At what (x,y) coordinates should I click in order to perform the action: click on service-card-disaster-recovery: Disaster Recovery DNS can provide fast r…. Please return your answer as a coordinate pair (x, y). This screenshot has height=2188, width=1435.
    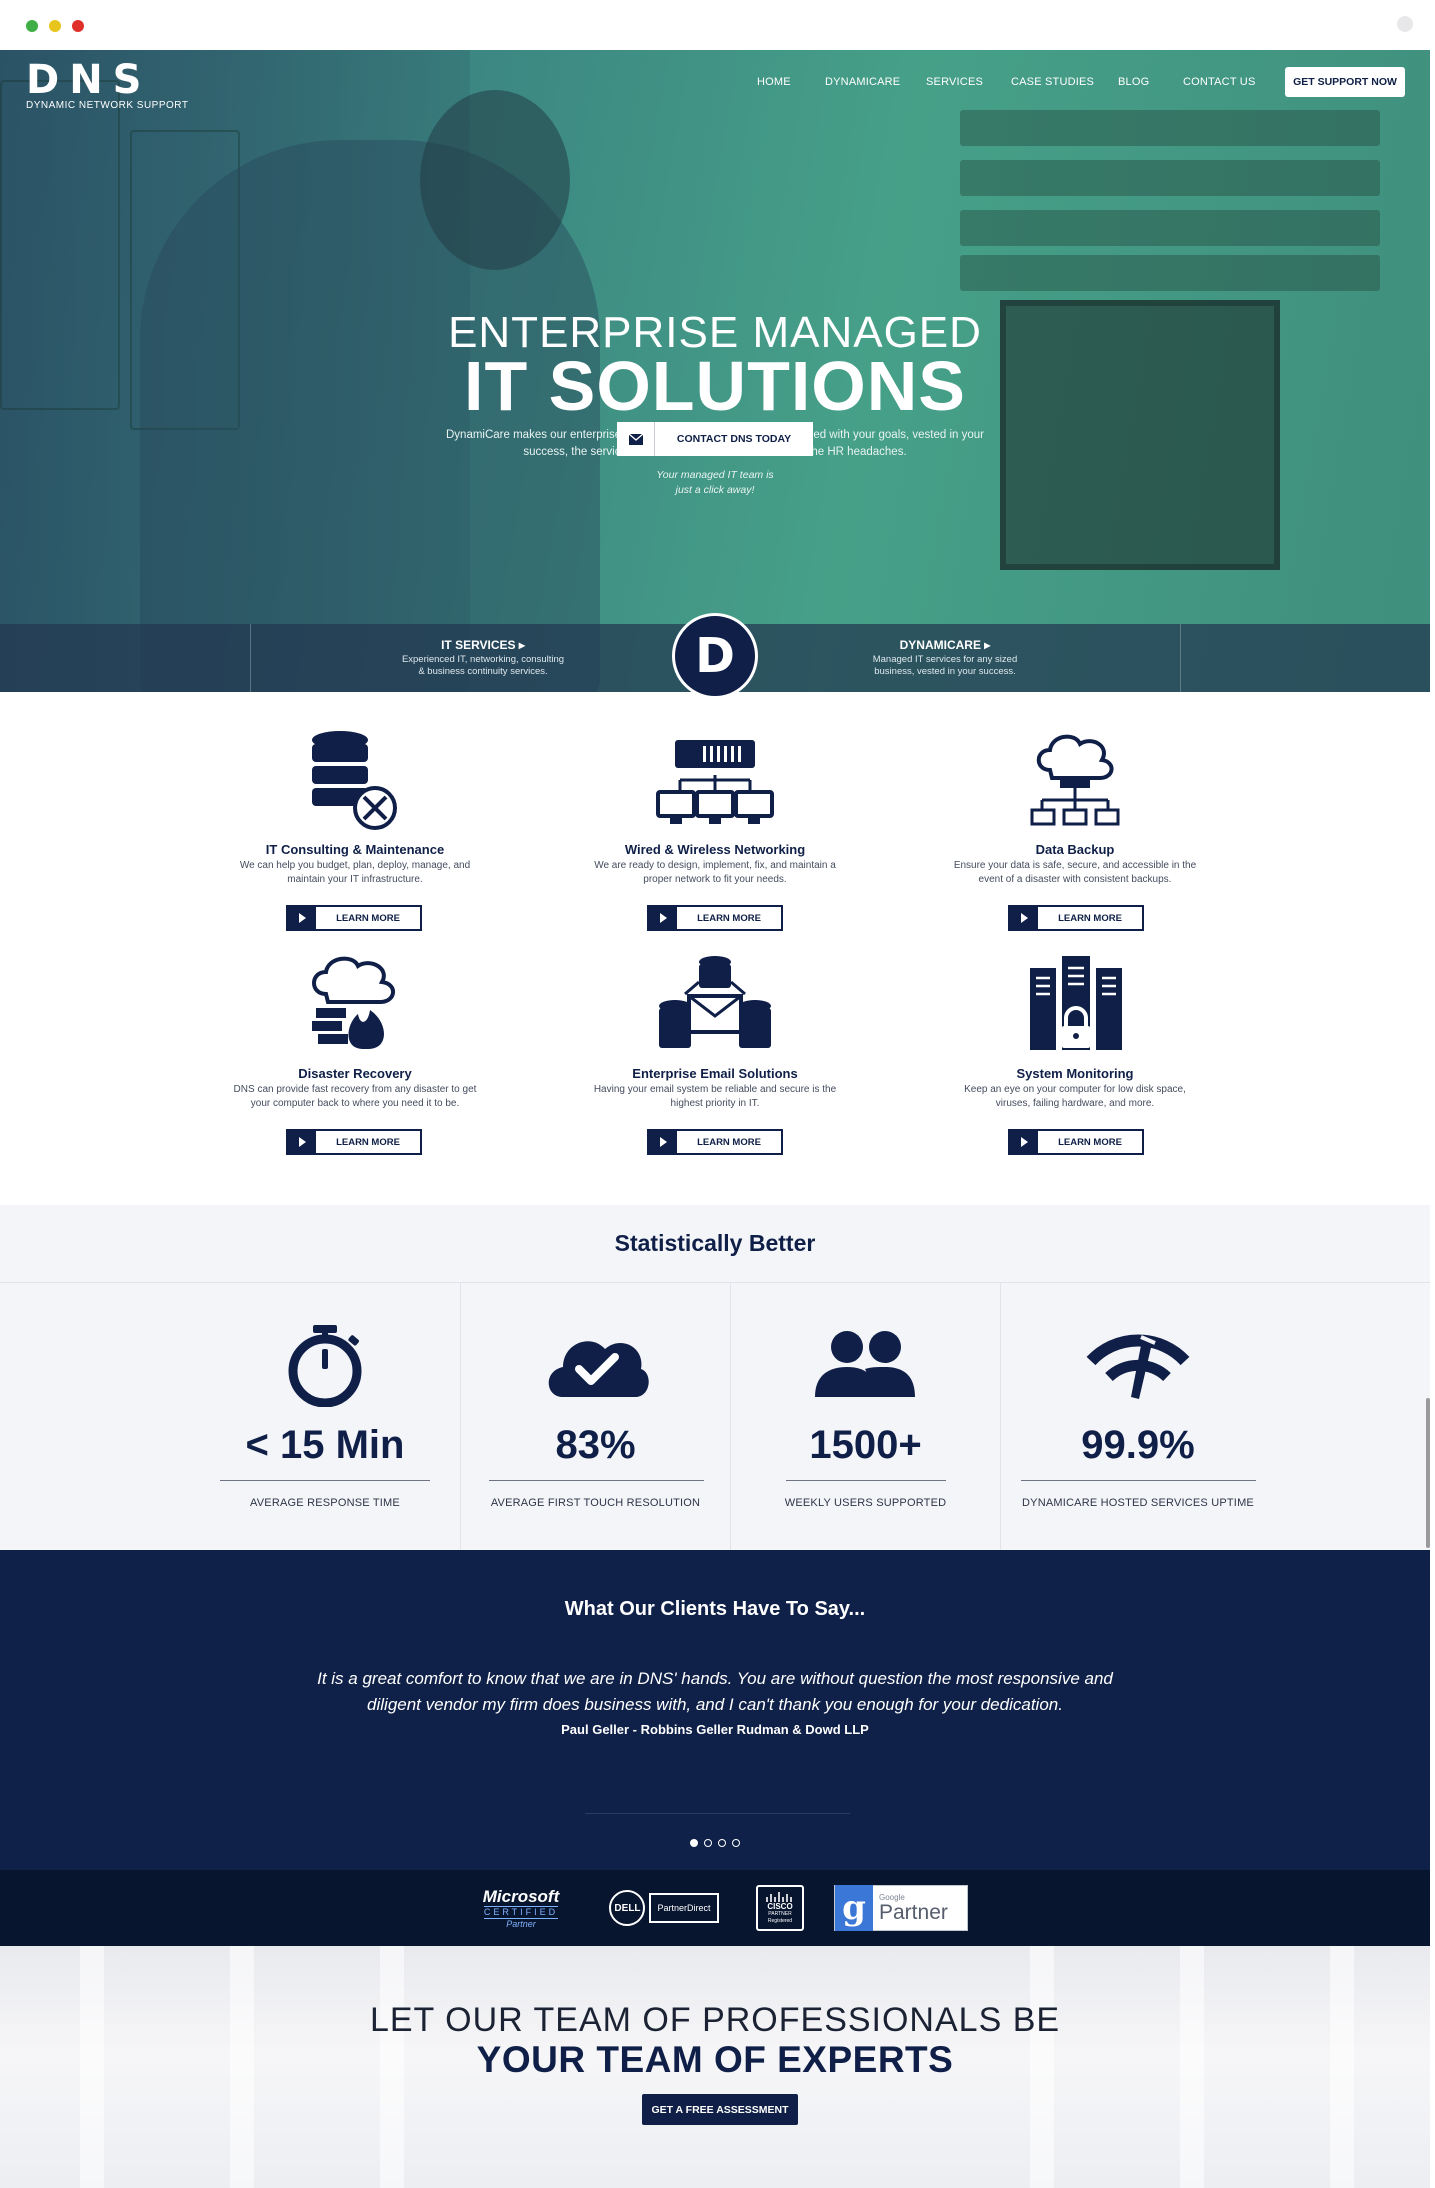
    Looking at the image, I should click on (355, 1032).